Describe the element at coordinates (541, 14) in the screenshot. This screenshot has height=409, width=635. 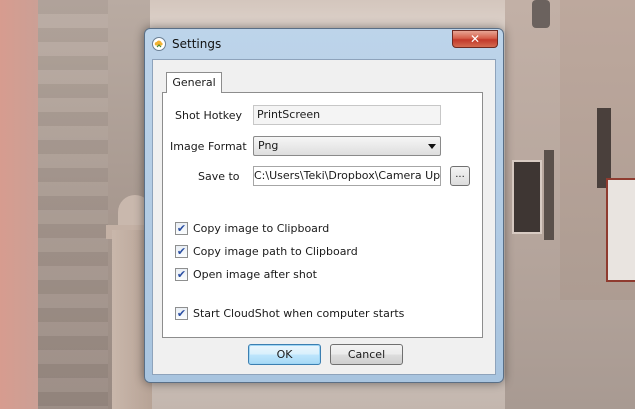
I see `background-street-lamp` at that location.